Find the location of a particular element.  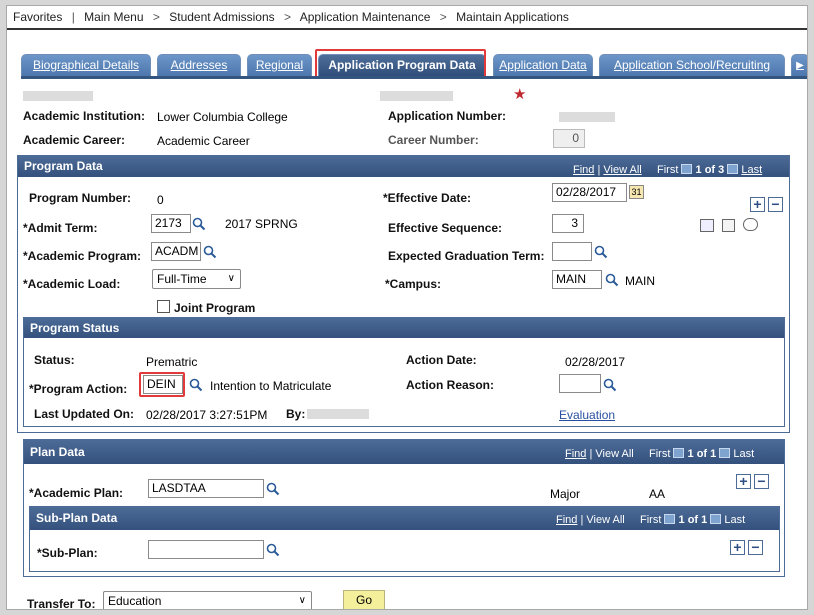

redacted-id is located at coordinates (416, 96).